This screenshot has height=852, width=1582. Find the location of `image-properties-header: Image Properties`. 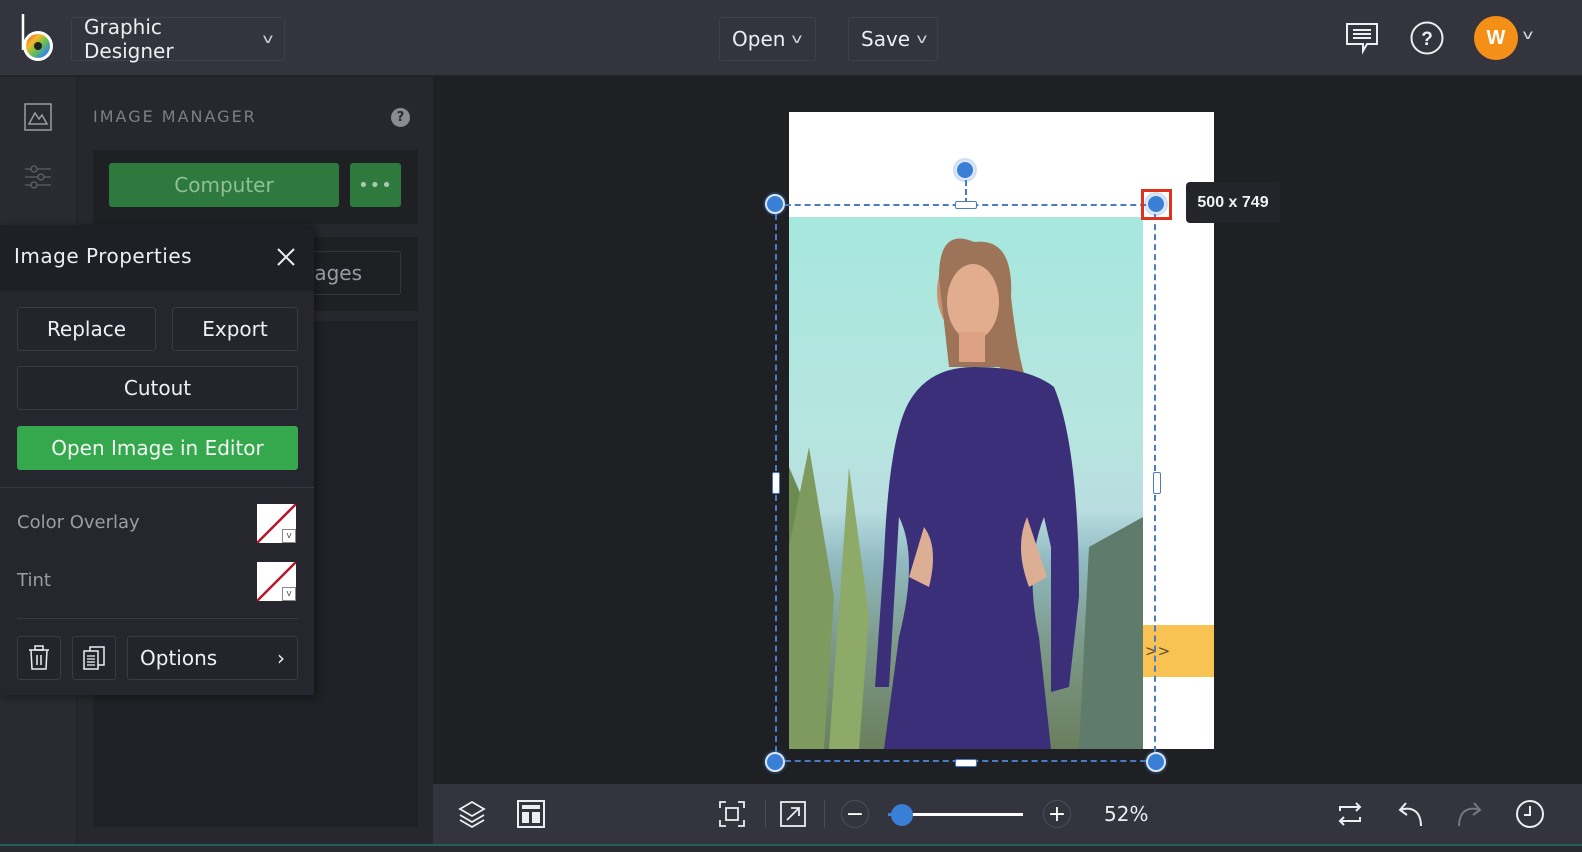

image-properties-header: Image Properties is located at coordinates (157, 258).